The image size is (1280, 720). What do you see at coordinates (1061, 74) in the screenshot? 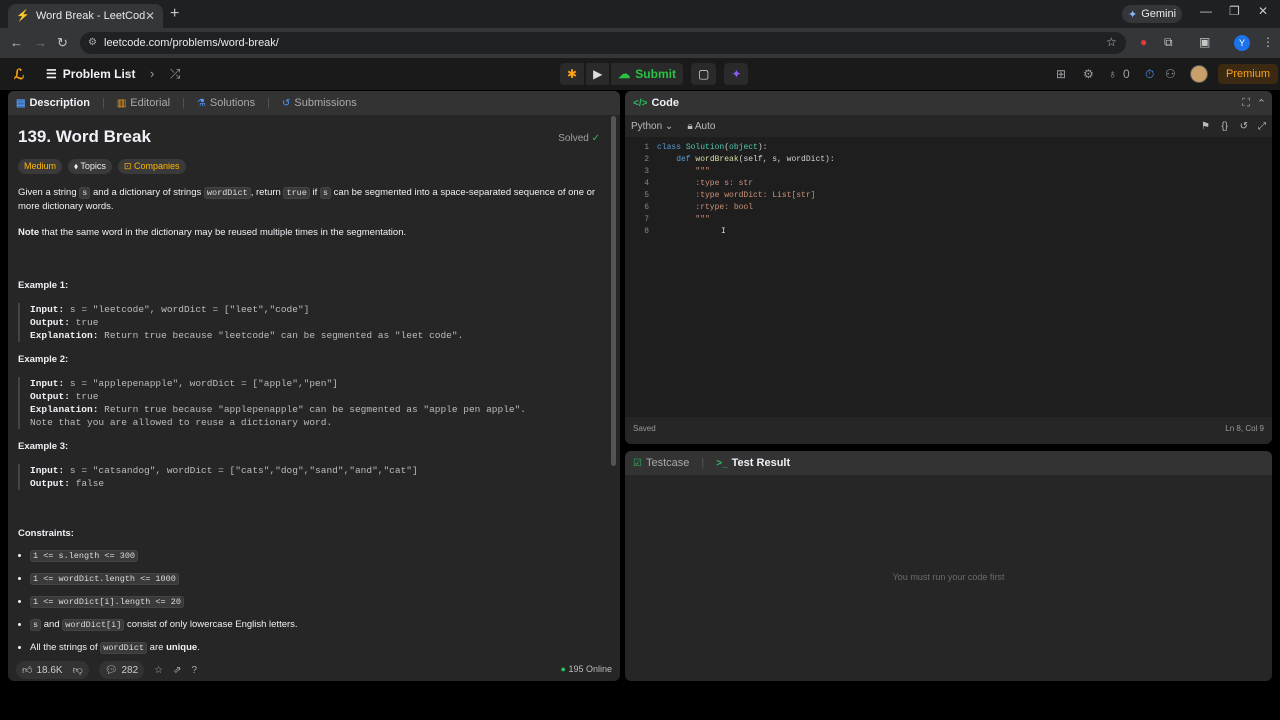
I see `layout-icon: ⊞` at bounding box center [1061, 74].